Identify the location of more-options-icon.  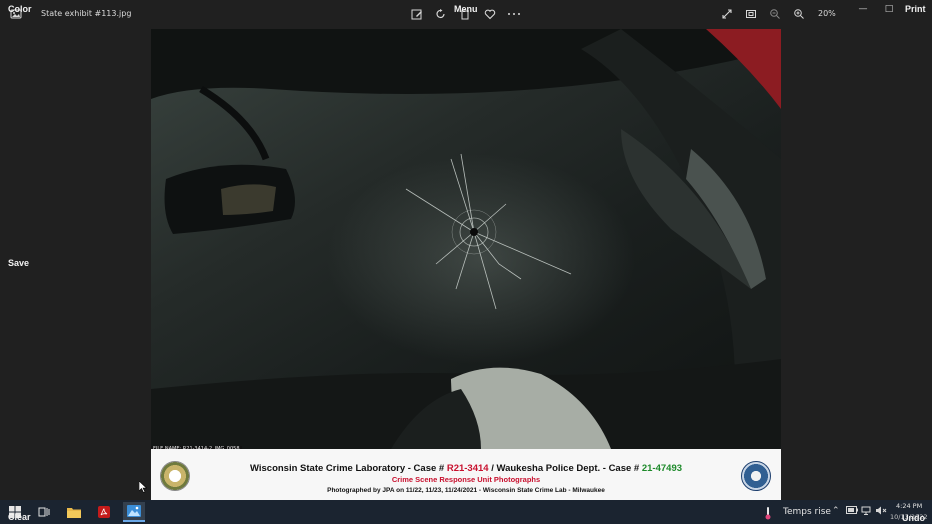
(514, 14).